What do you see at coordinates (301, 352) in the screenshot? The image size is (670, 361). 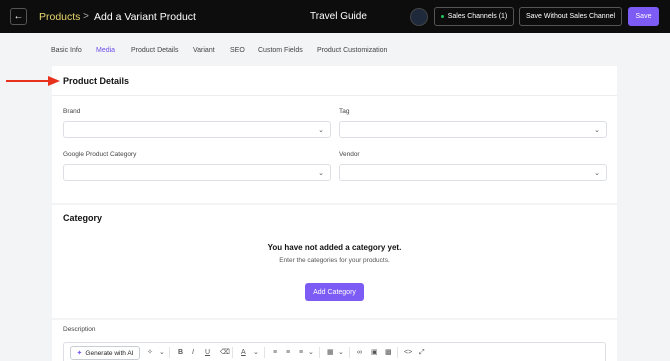 I see `align-icon: ≡` at bounding box center [301, 352].